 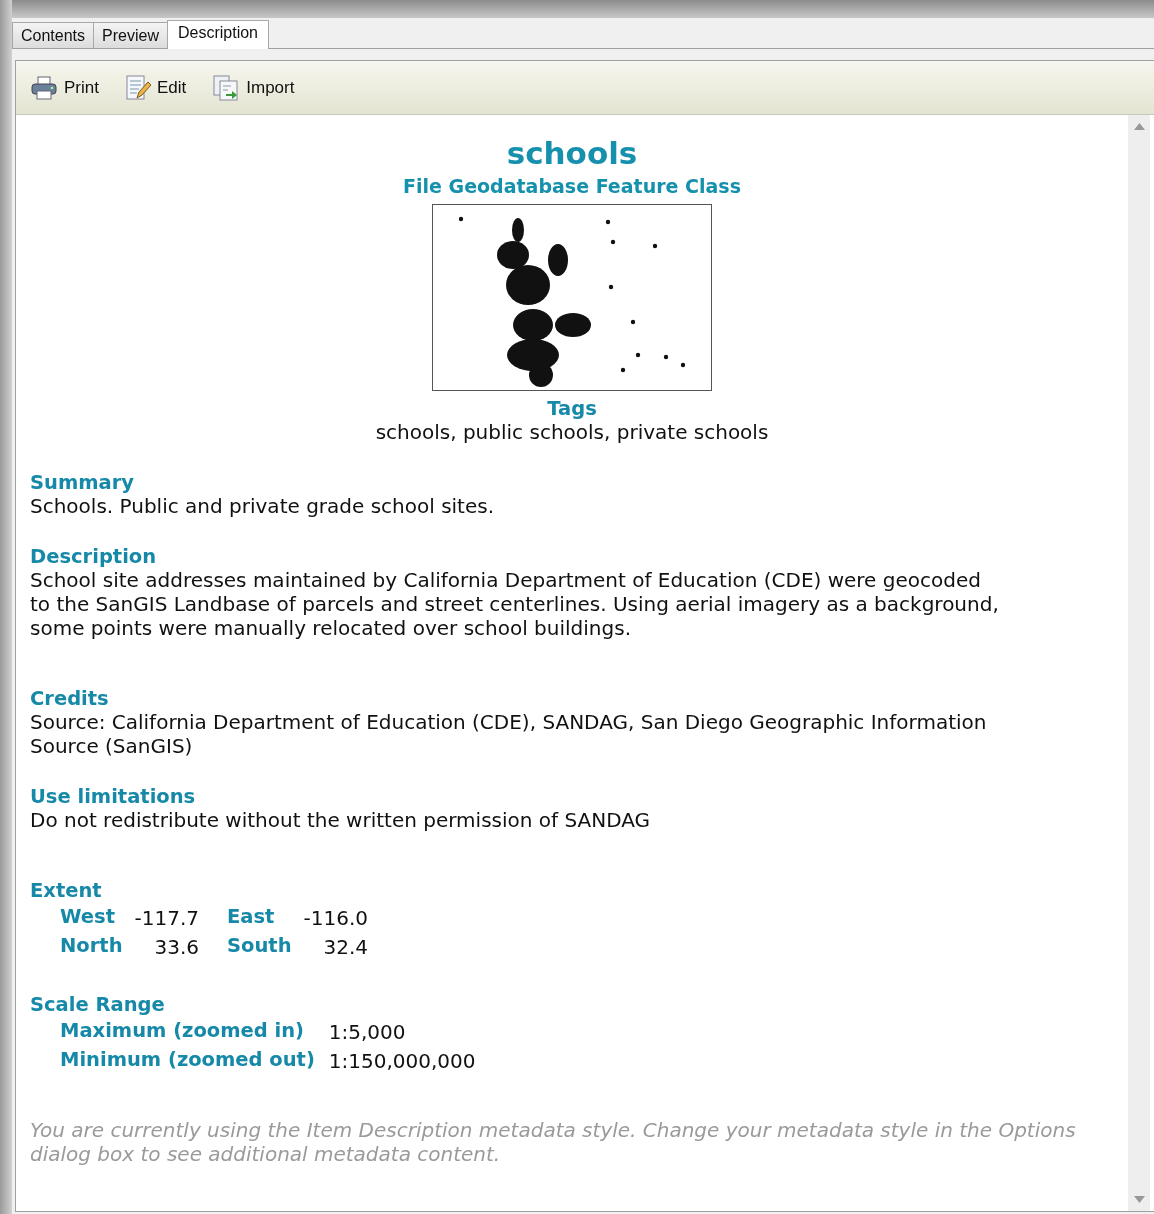 What do you see at coordinates (509, 734) in the screenshot?
I see `section-text: Source: California Department of Education (CDE), SANDAG, San Diego Geographic Information Source (SanGIS)` at bounding box center [509, 734].